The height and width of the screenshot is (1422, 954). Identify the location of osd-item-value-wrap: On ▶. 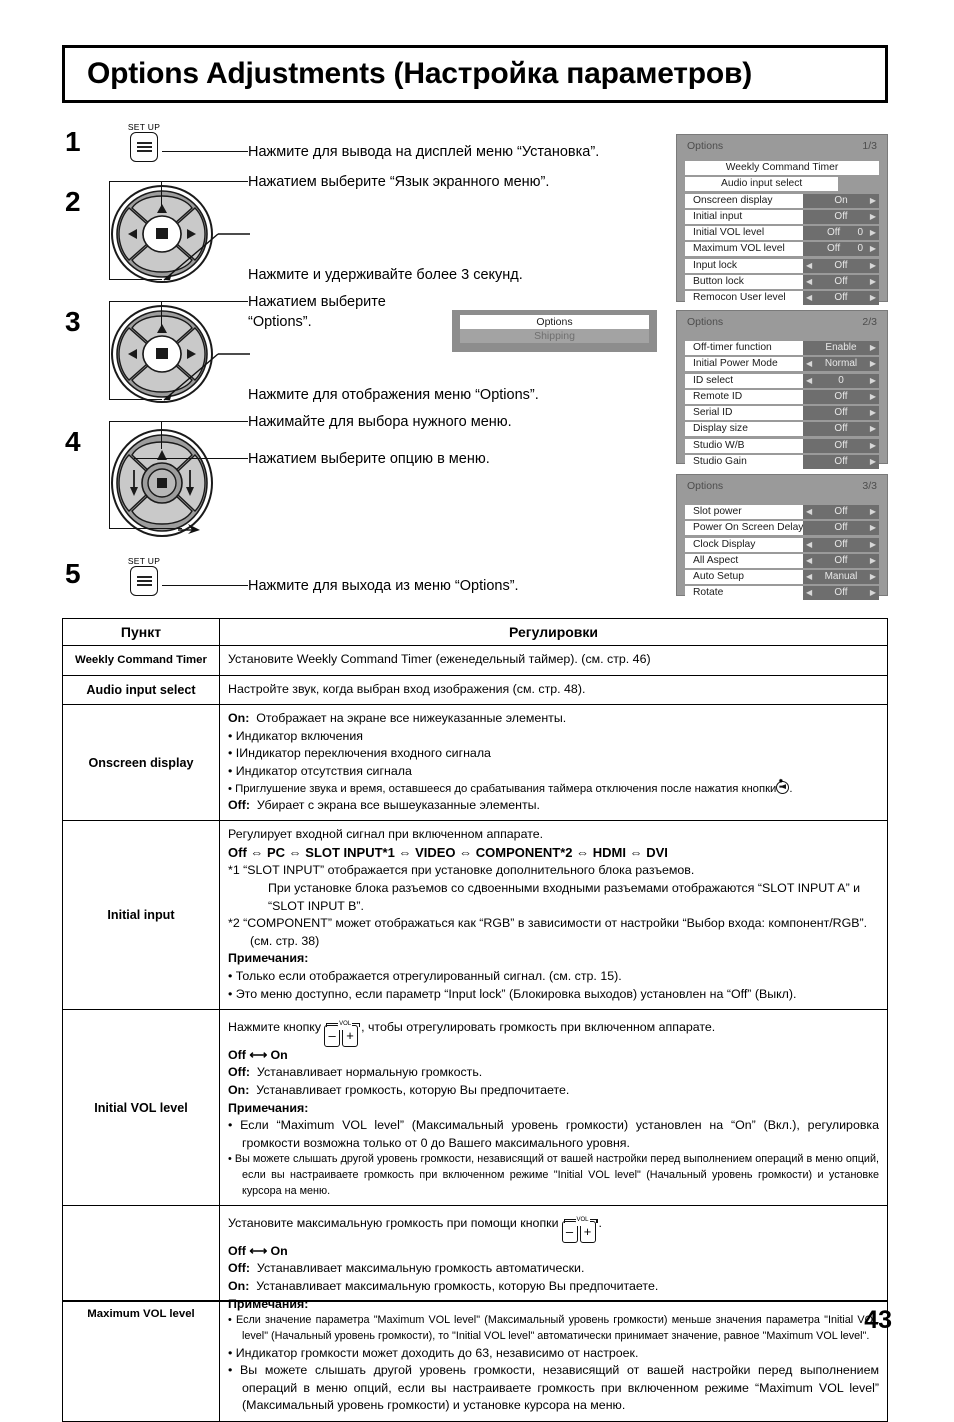
(841, 200).